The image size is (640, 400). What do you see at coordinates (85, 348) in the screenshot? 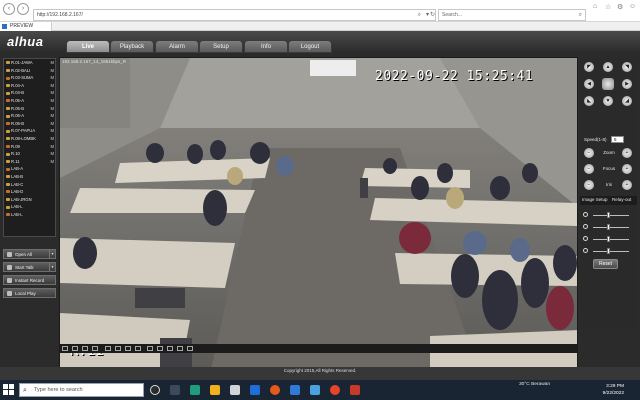
I see `layout-9-icon` at bounding box center [85, 348].